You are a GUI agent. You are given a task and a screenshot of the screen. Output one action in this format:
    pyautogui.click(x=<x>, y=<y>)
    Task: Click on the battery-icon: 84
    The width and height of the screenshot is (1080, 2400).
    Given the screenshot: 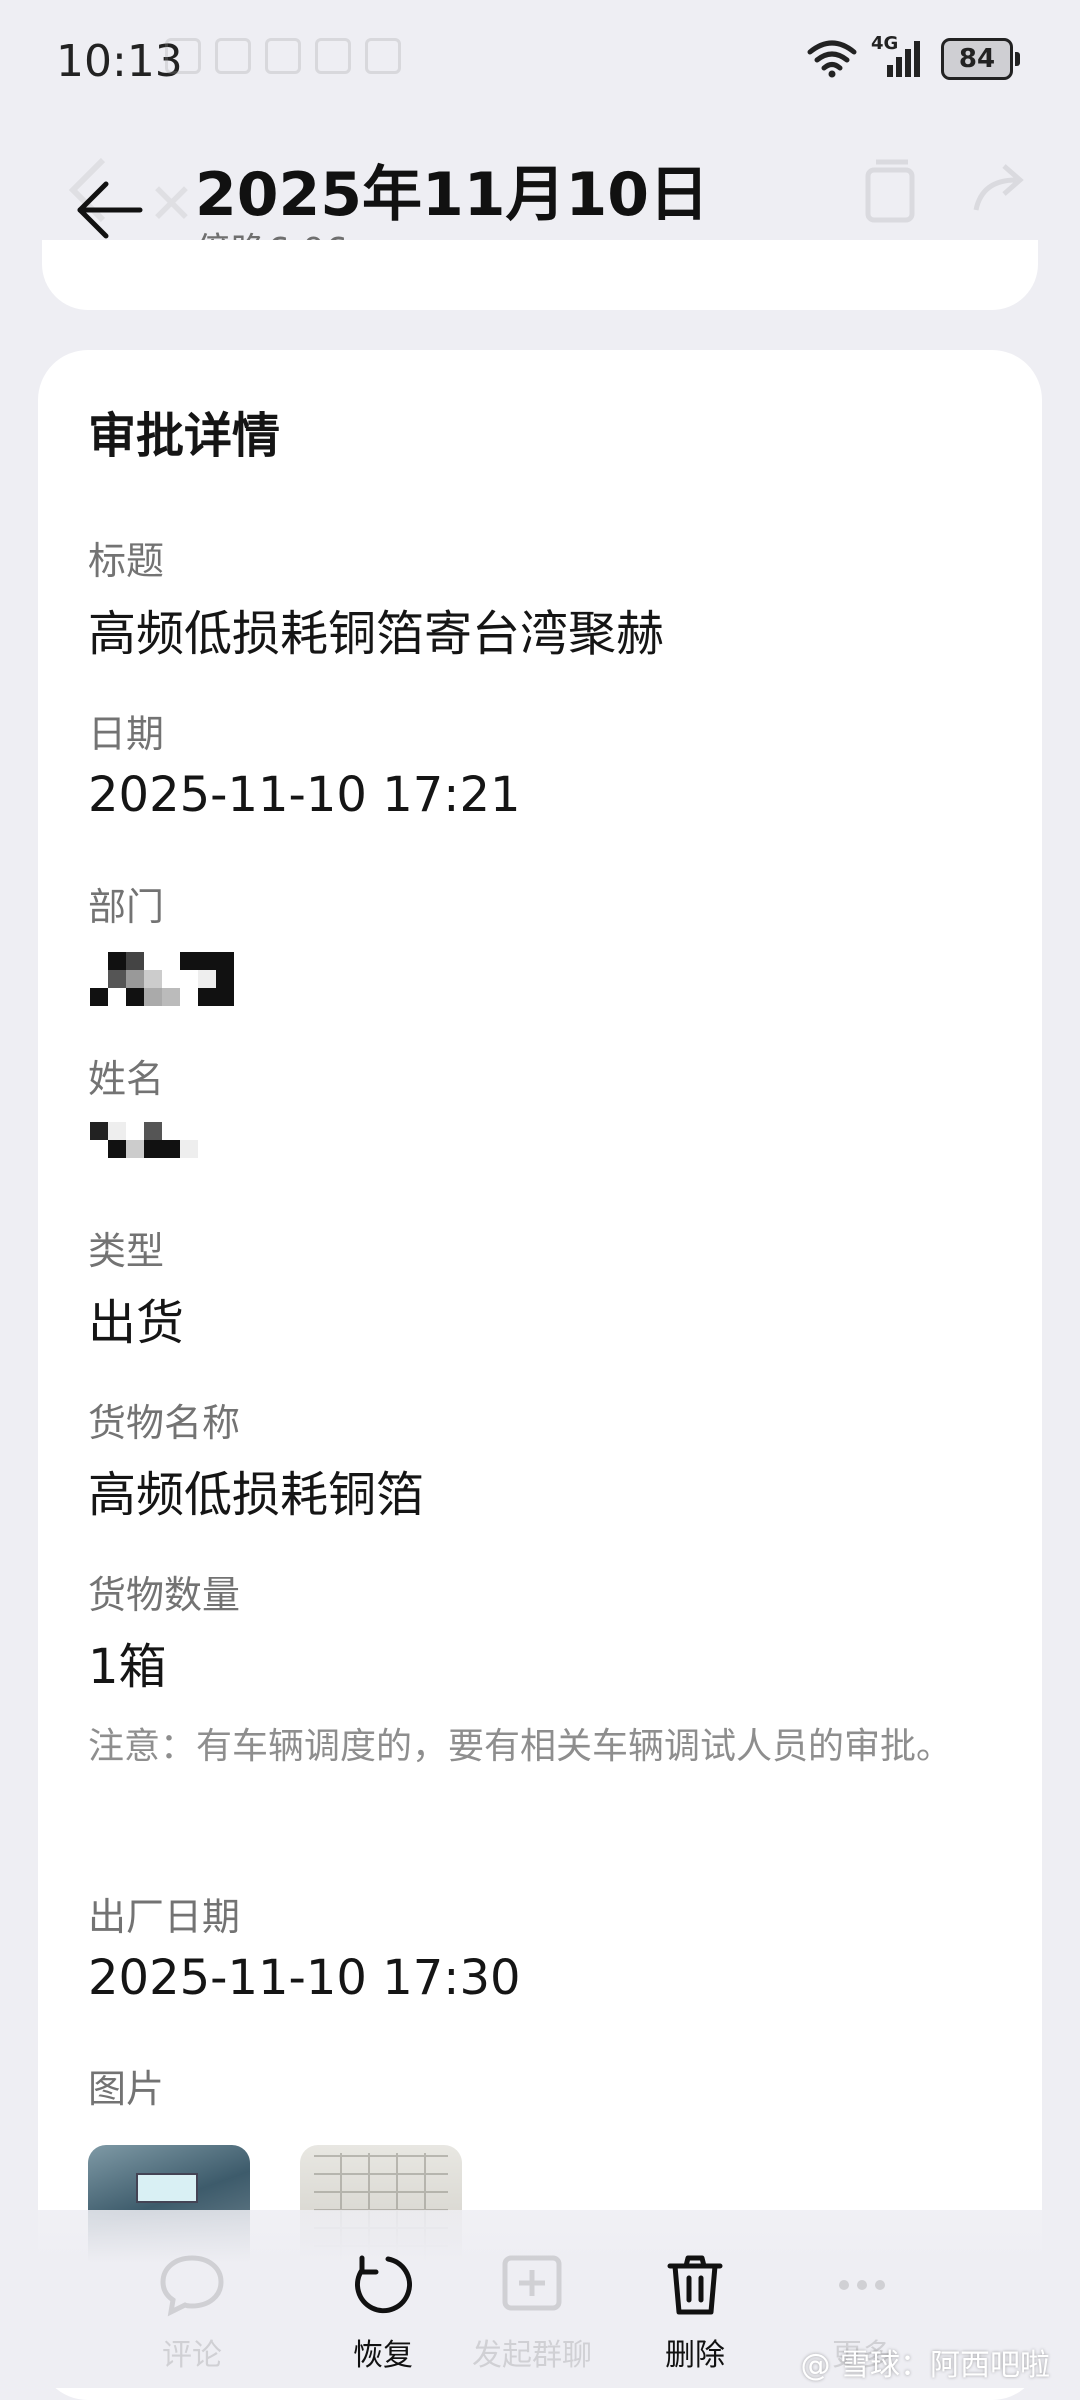 What is the action you would take?
    pyautogui.click(x=980, y=59)
    